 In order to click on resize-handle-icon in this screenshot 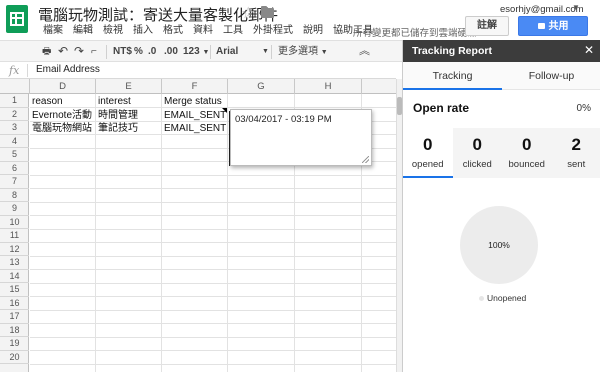, I will do `click(365, 159)`.